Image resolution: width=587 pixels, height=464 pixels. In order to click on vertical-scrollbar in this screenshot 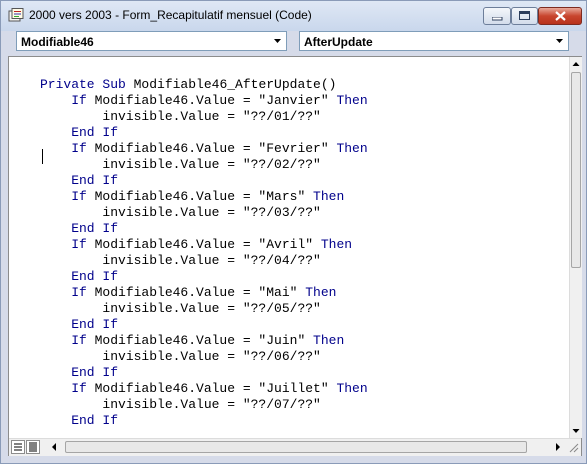, I will do `click(575, 247)`.